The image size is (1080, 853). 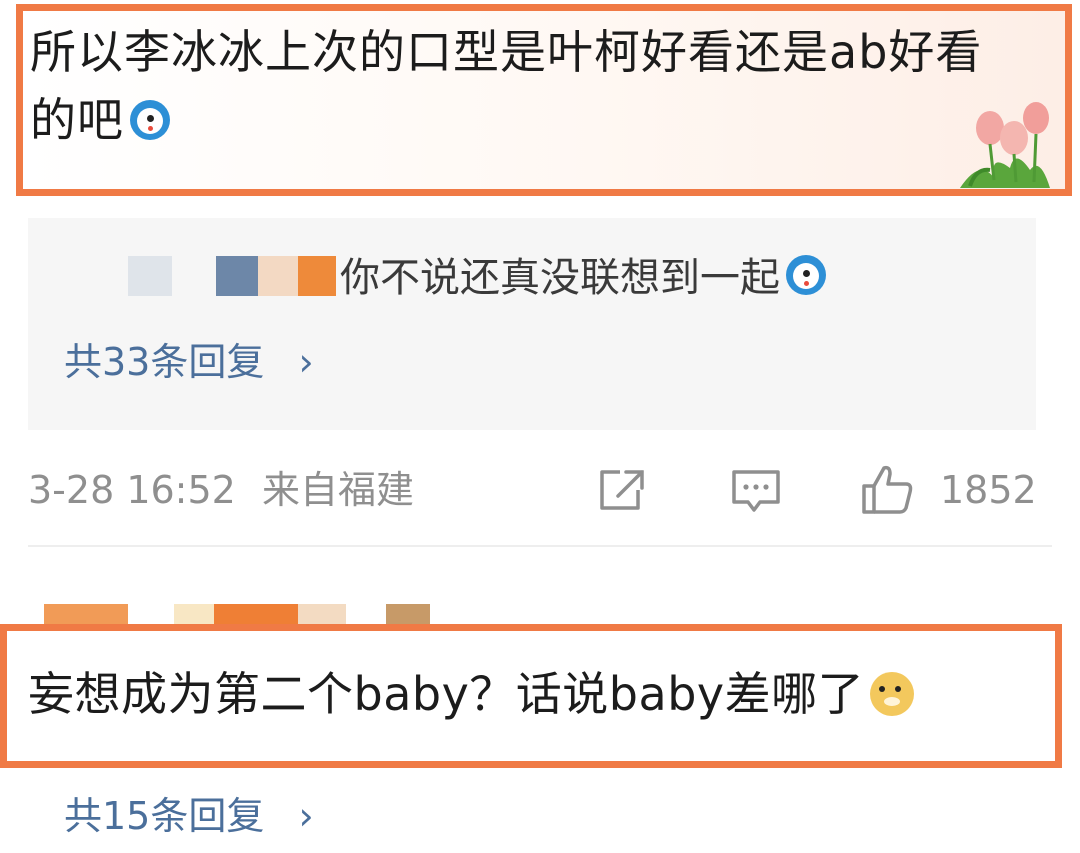 What do you see at coordinates (988, 490) in the screenshot?
I see `like-count: 1852` at bounding box center [988, 490].